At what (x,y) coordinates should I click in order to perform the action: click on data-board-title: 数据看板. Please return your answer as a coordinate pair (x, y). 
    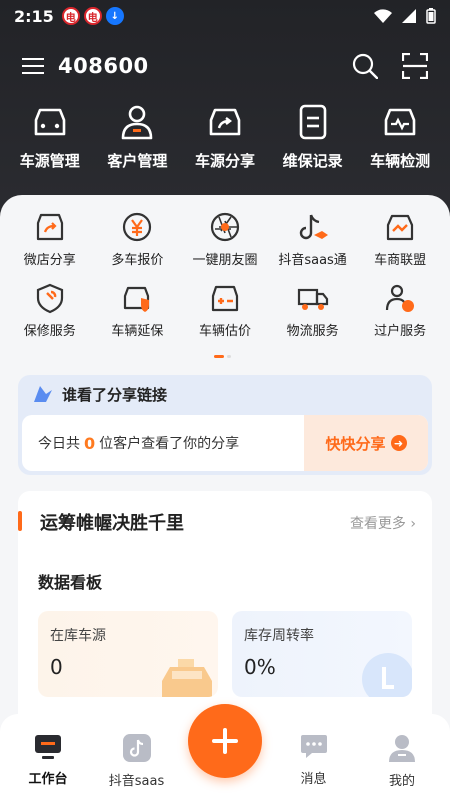
    Looking at the image, I should click on (70, 582).